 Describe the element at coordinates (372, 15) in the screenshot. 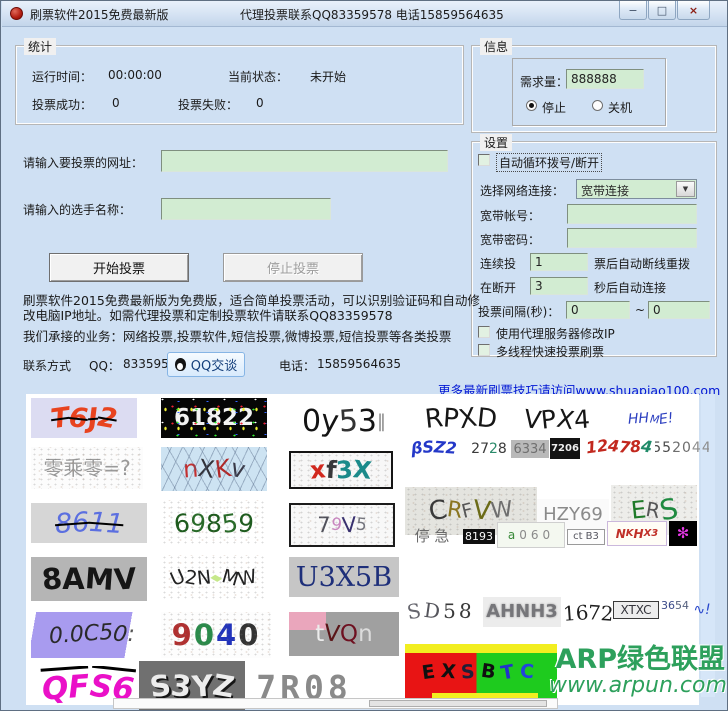

I see `window-subtitle: 代理投票联系QQ83359578 电话15859564635` at that location.